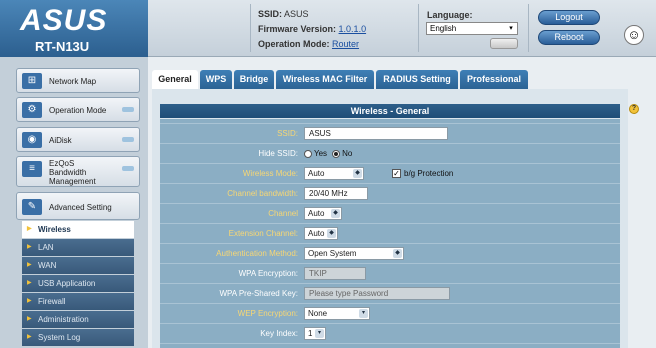  What do you see at coordinates (353, 29) in the screenshot?
I see `firmware-link: 1.0.1.0` at bounding box center [353, 29].